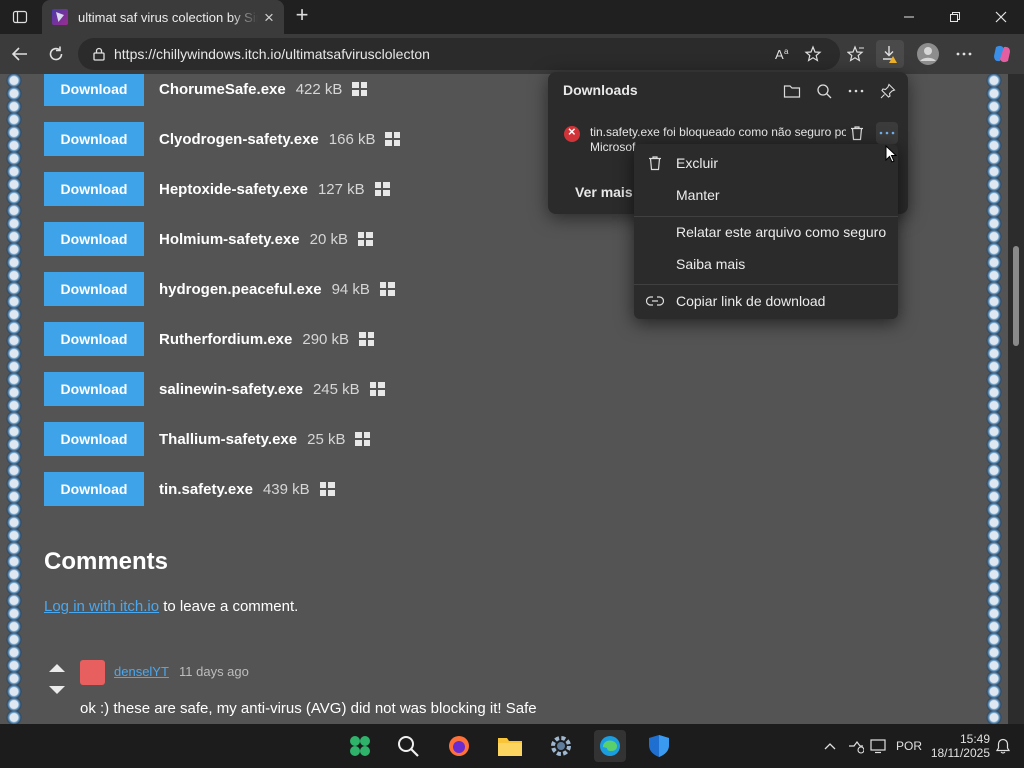  Describe the element at coordinates (879, 746) in the screenshot. I see `network-icon` at that location.